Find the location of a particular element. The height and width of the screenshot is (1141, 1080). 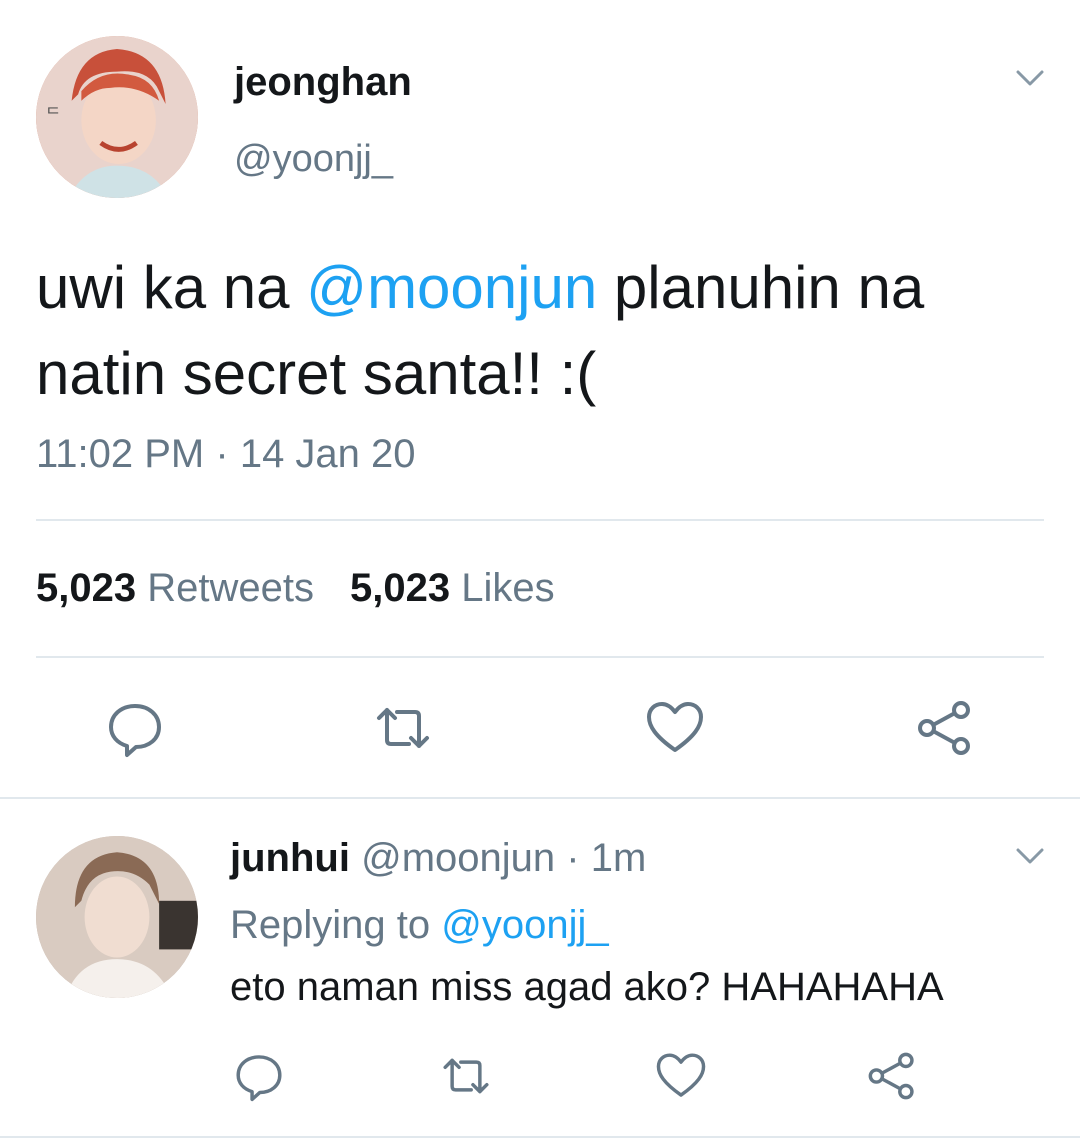

tweet-text-start: uwi ka na is located at coordinates (171, 287).